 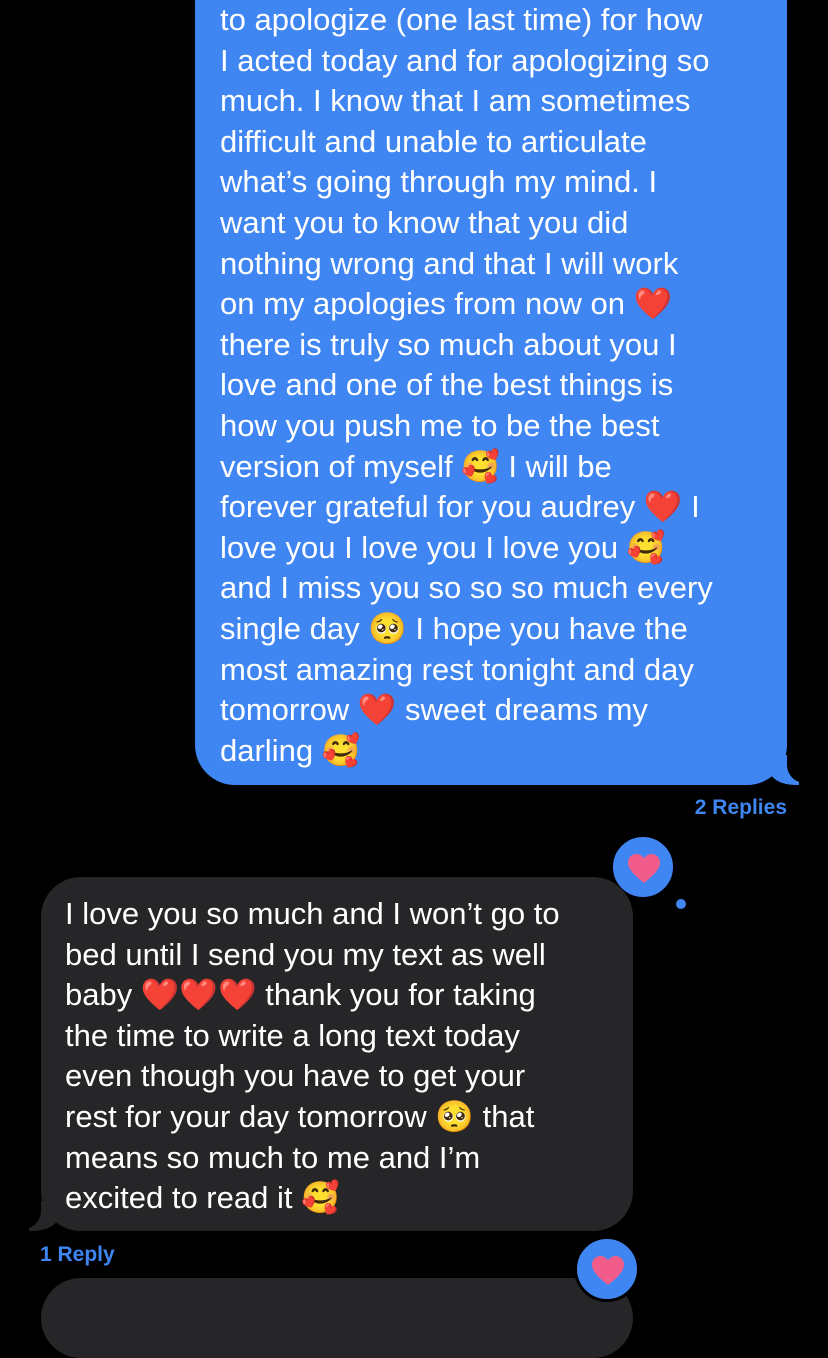 What do you see at coordinates (741, 808) in the screenshot?
I see `replies-link: 2 Replies` at bounding box center [741, 808].